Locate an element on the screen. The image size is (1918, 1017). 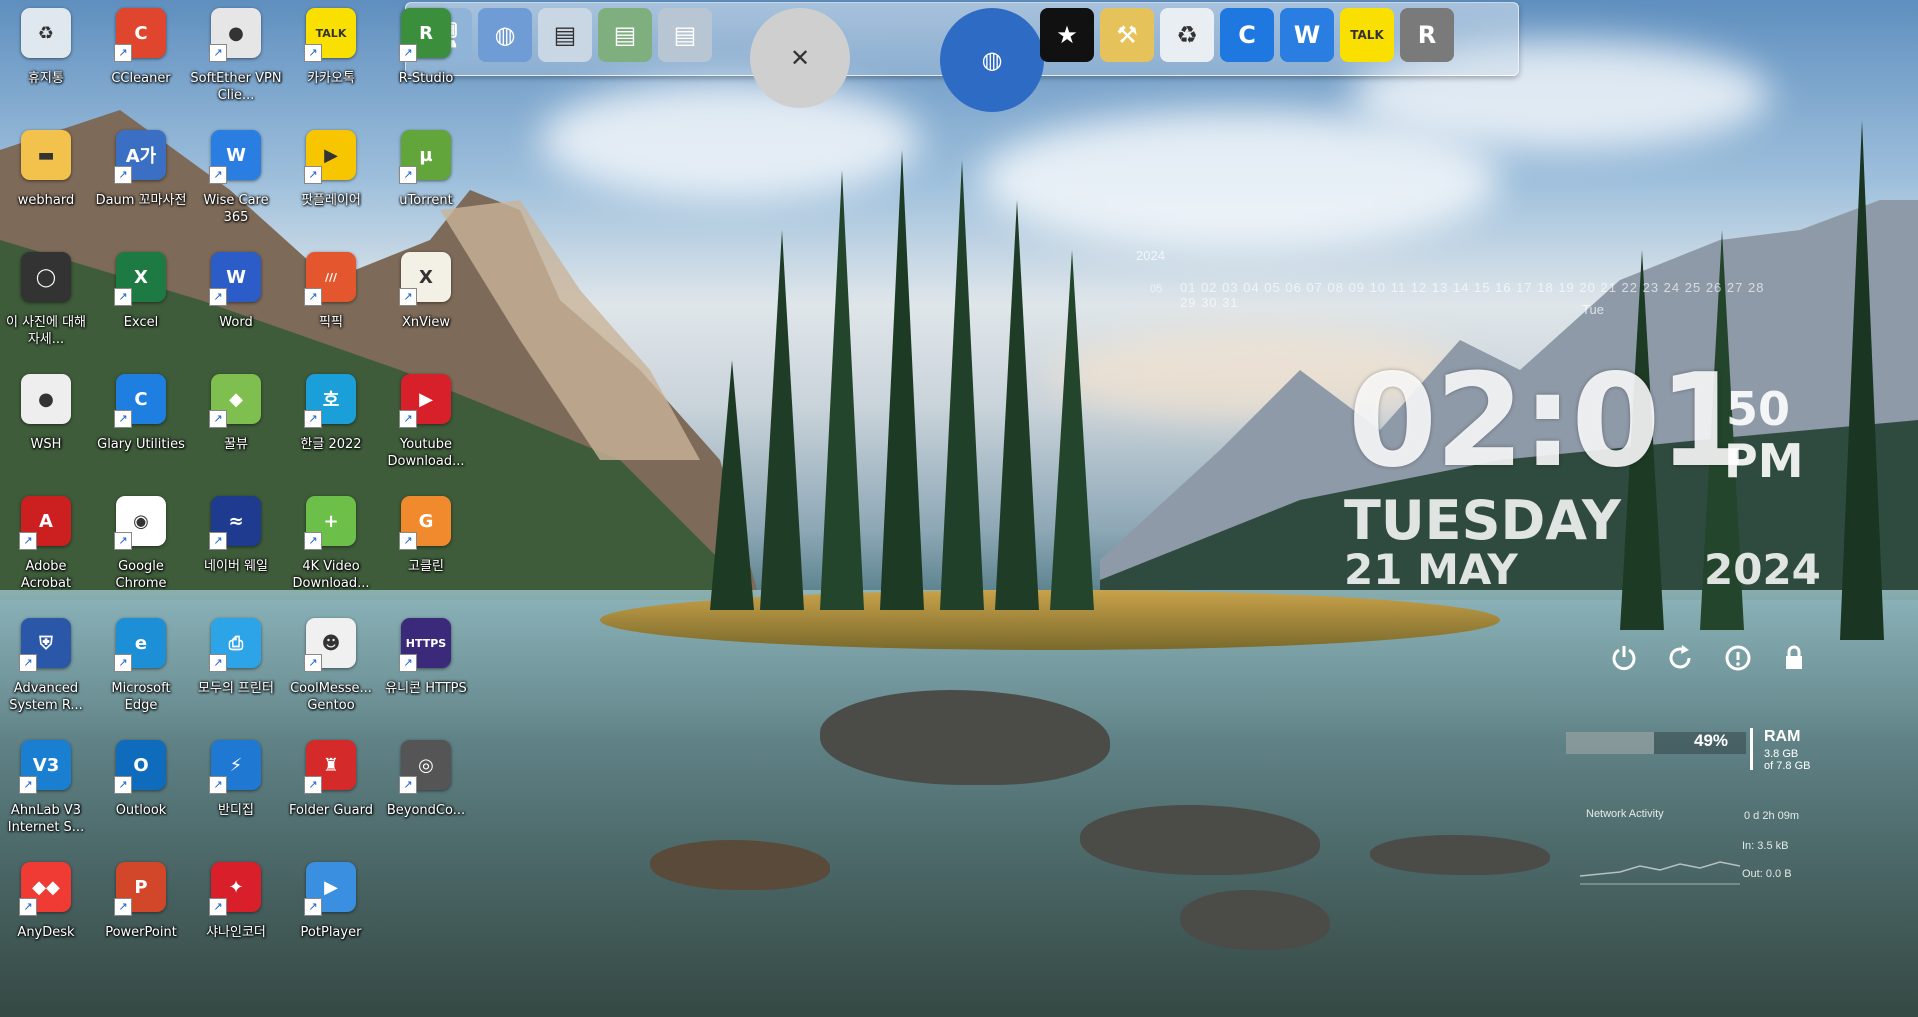
desktop-icon-picpick: ///↗ 픽픽 is located at coordinates (331, 304).